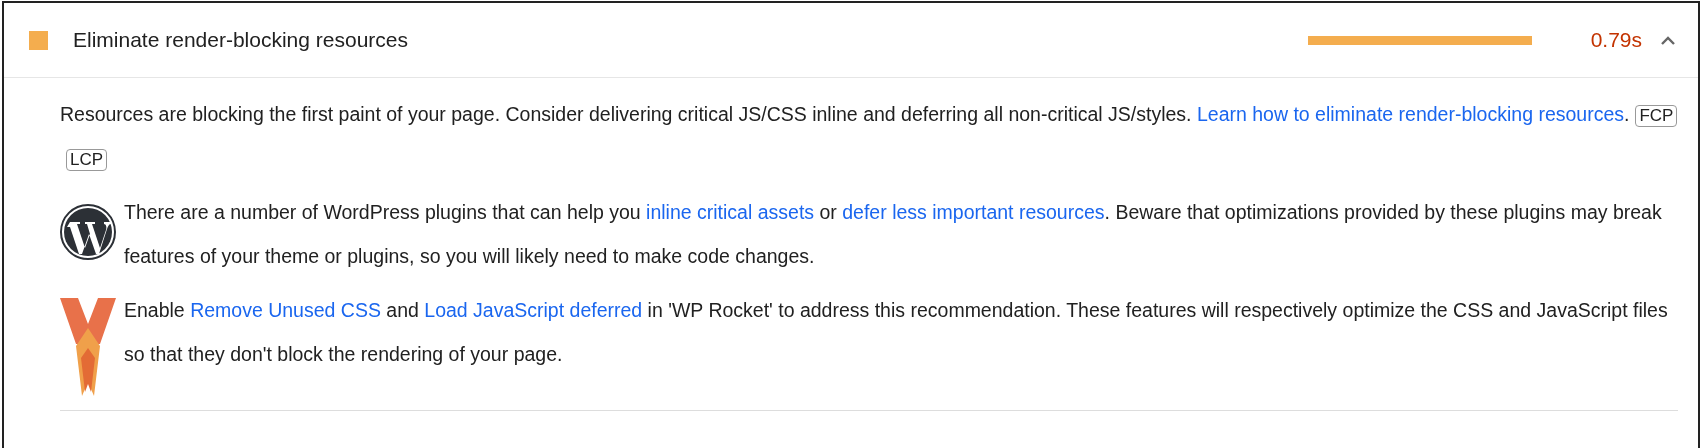 The width and height of the screenshot is (1706, 448). Describe the element at coordinates (1410, 114) in the screenshot. I see `link: Learn how to eliminate render-blocking resources` at that location.